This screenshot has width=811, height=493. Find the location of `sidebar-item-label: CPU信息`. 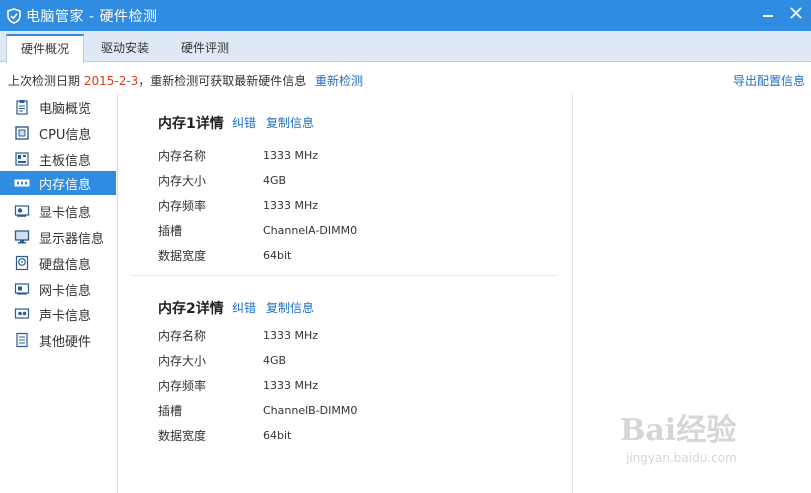

sidebar-item-label: CPU信息 is located at coordinates (65, 135).